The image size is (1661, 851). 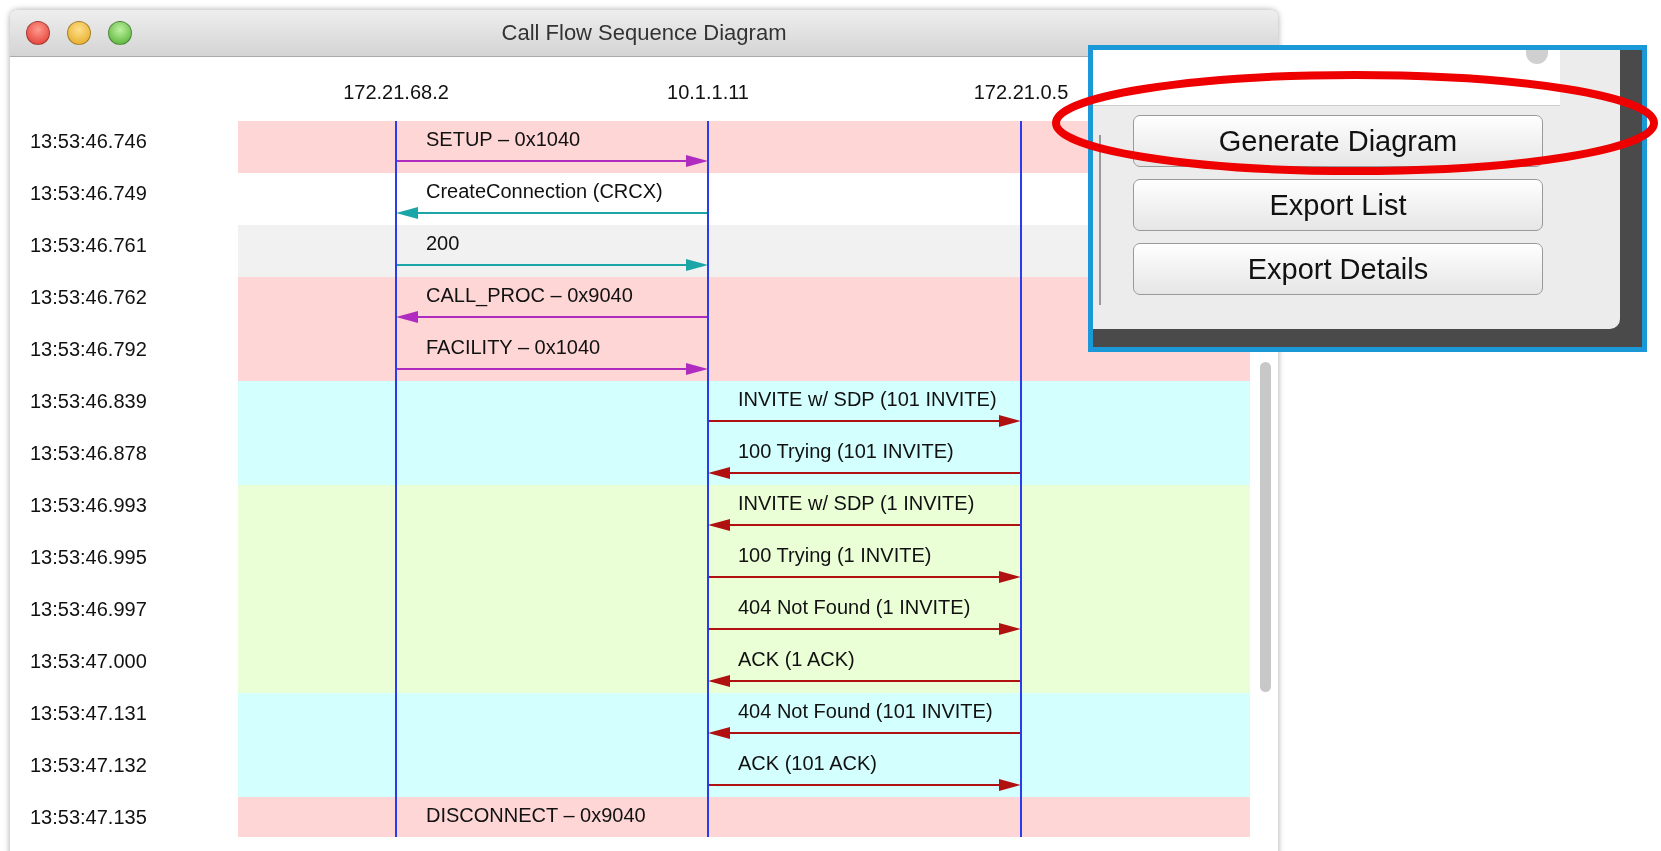 What do you see at coordinates (88, 401) in the screenshot?
I see `timestamp: 13:53:46.839` at bounding box center [88, 401].